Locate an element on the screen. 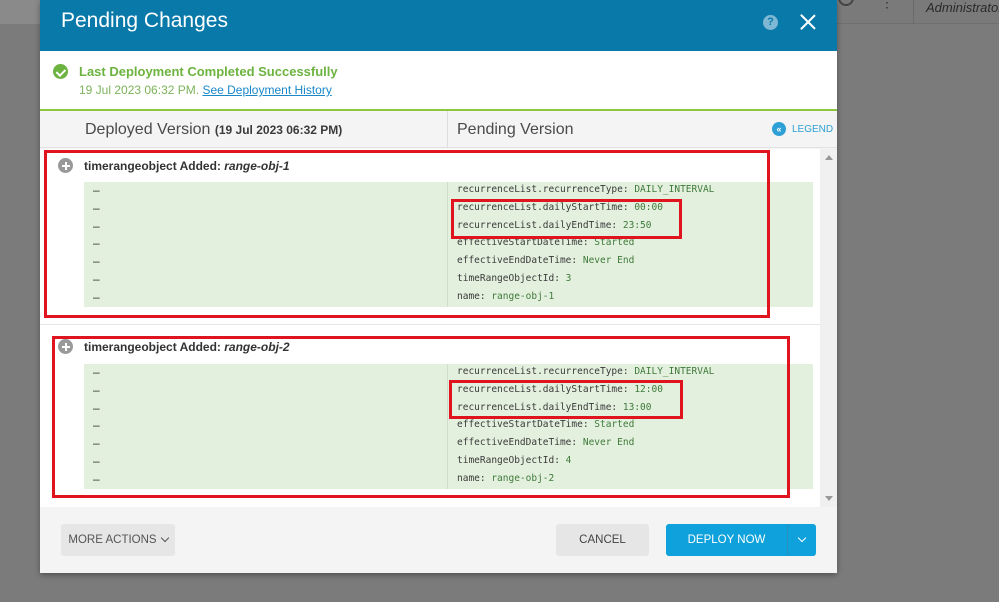  property-value: DAILY_INTERVAL is located at coordinates (674, 371).